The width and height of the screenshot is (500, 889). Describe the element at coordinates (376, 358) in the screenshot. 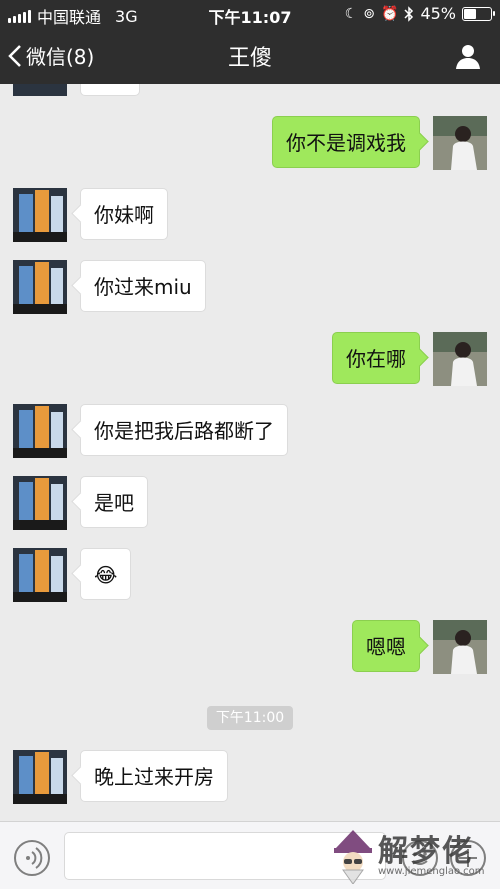

I see `message-bubble: 你在哪` at that location.